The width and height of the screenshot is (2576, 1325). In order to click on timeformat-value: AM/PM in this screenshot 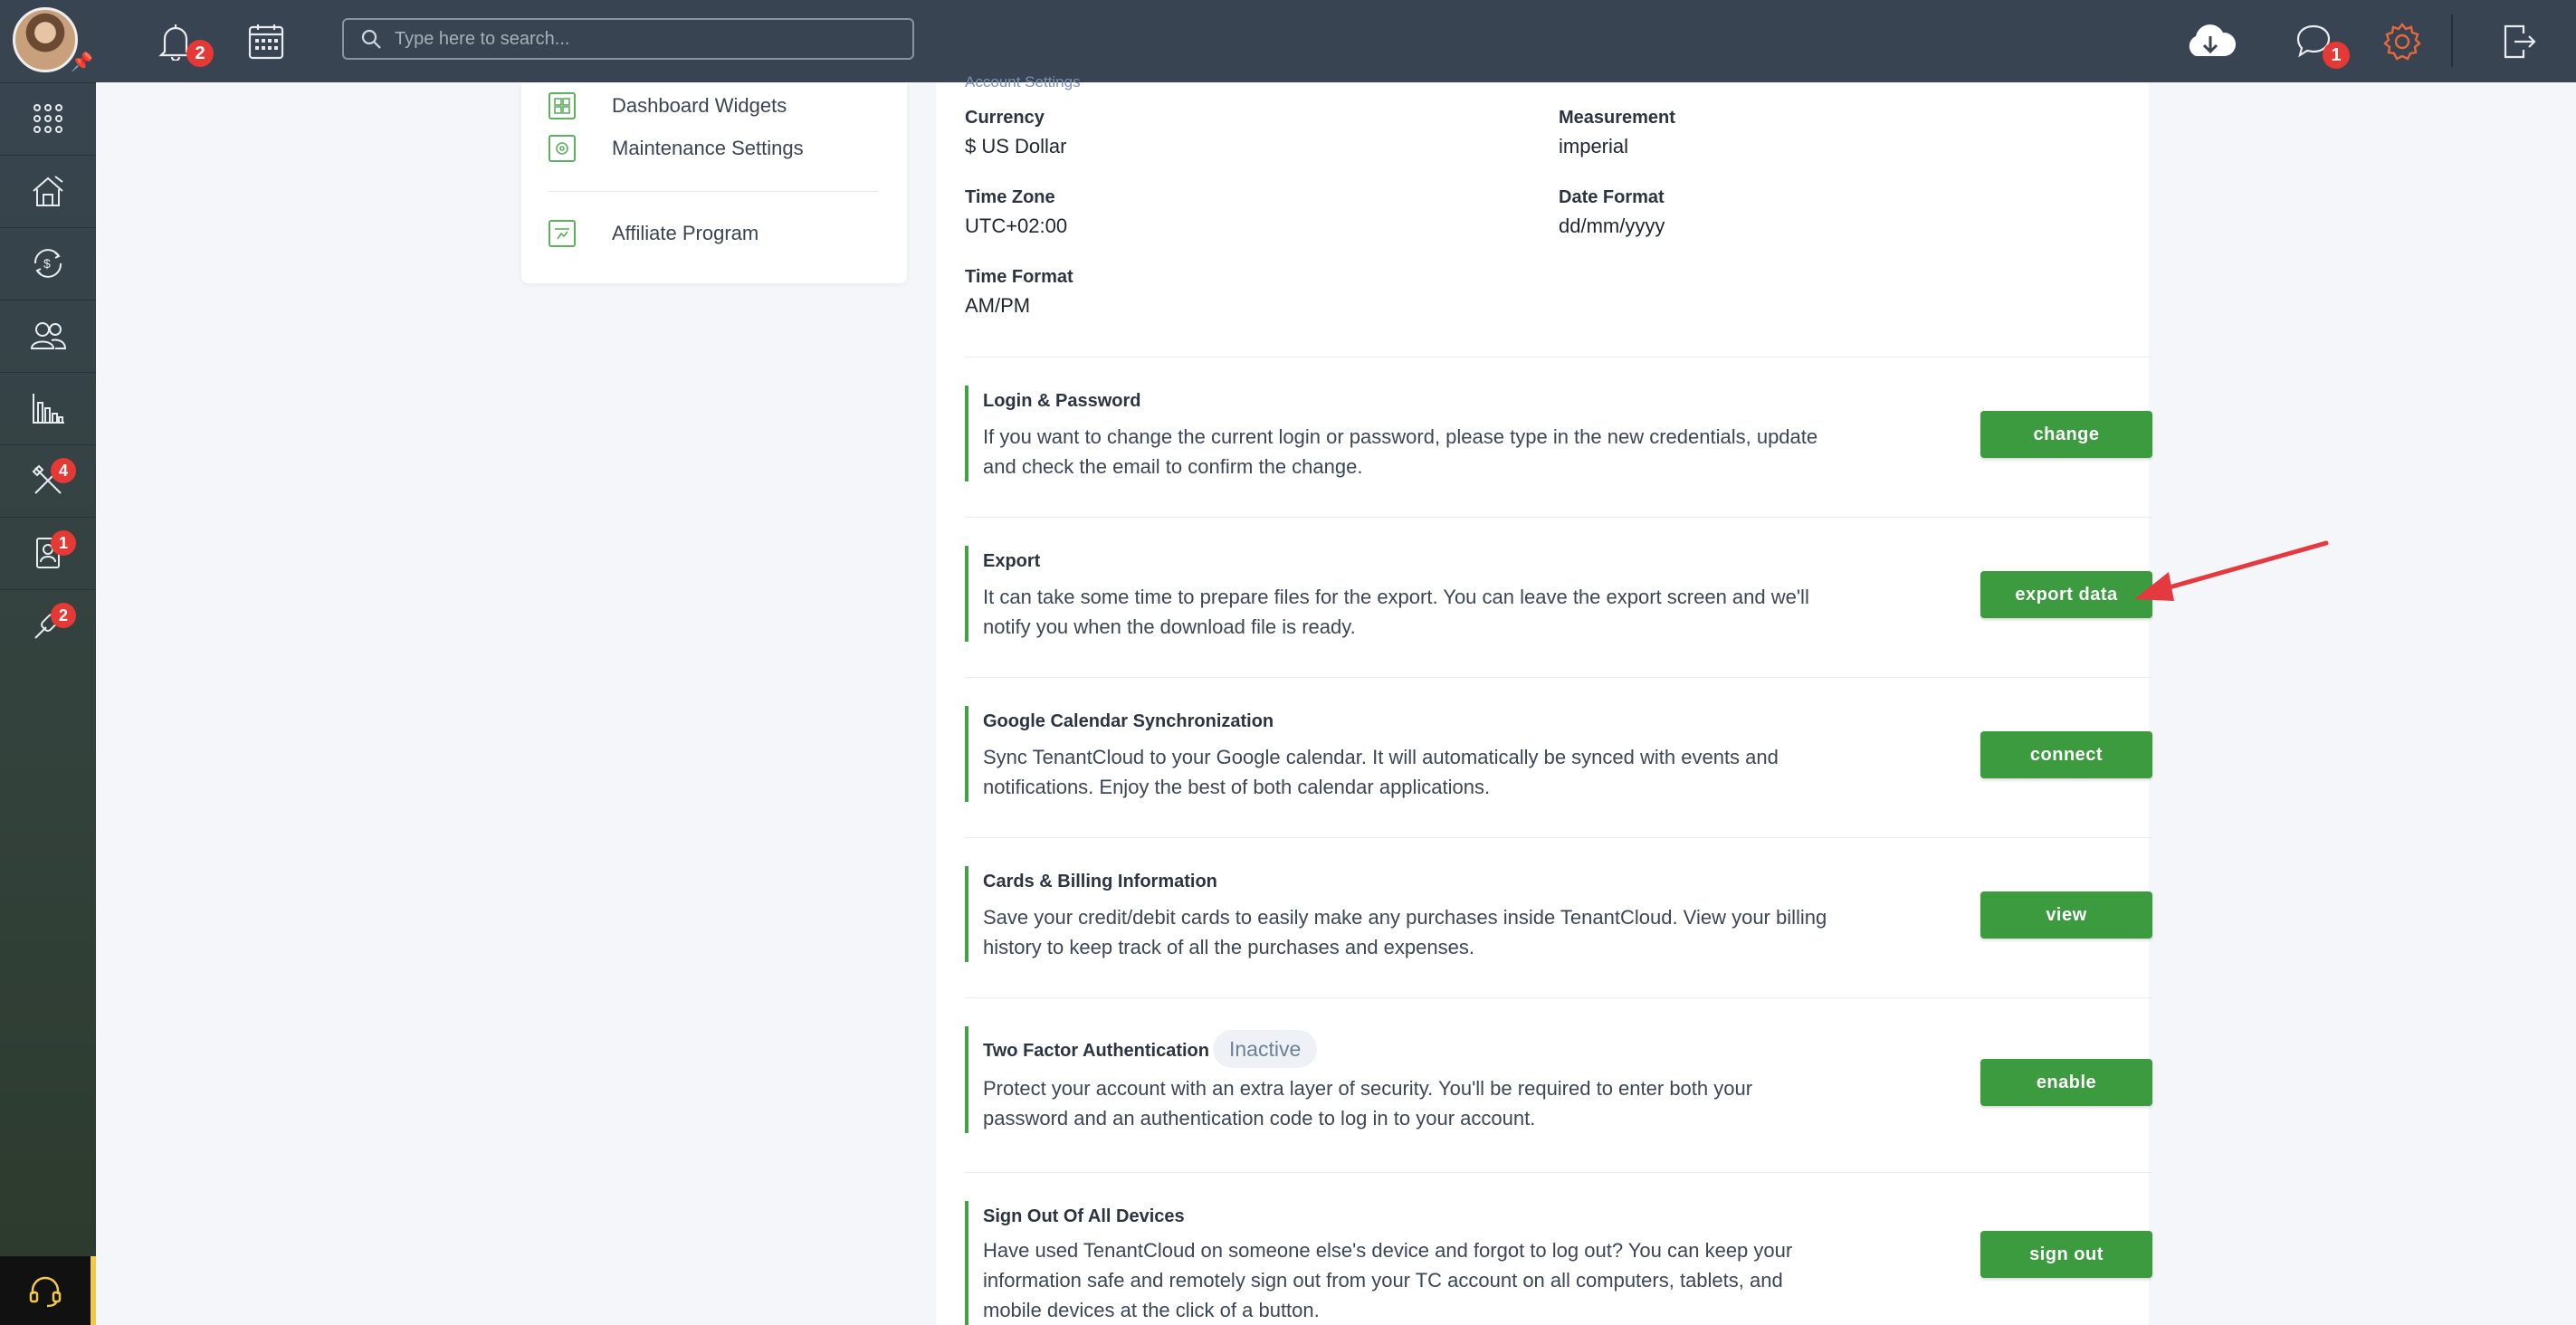, I will do `click(998, 306)`.